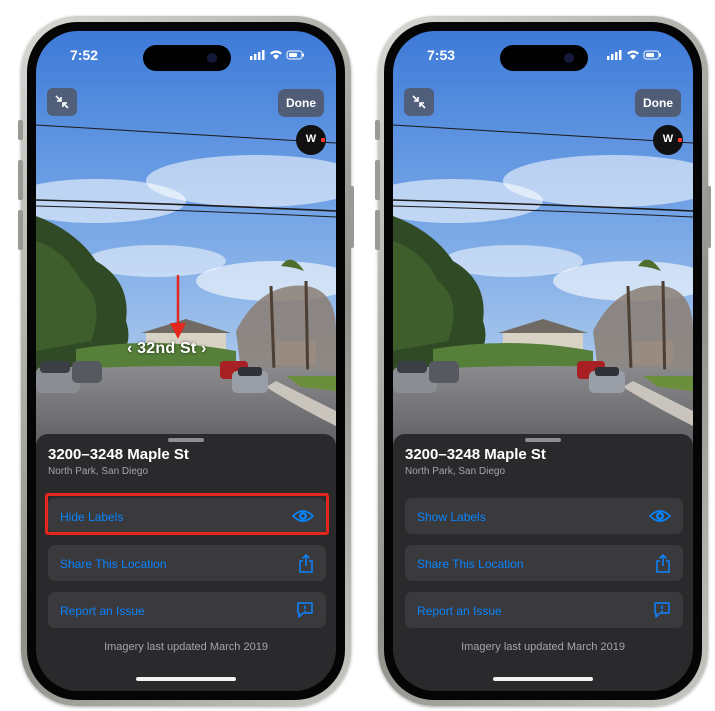 The width and height of the screenshot is (715, 711). I want to click on status-time: 7:53, so click(441, 55).